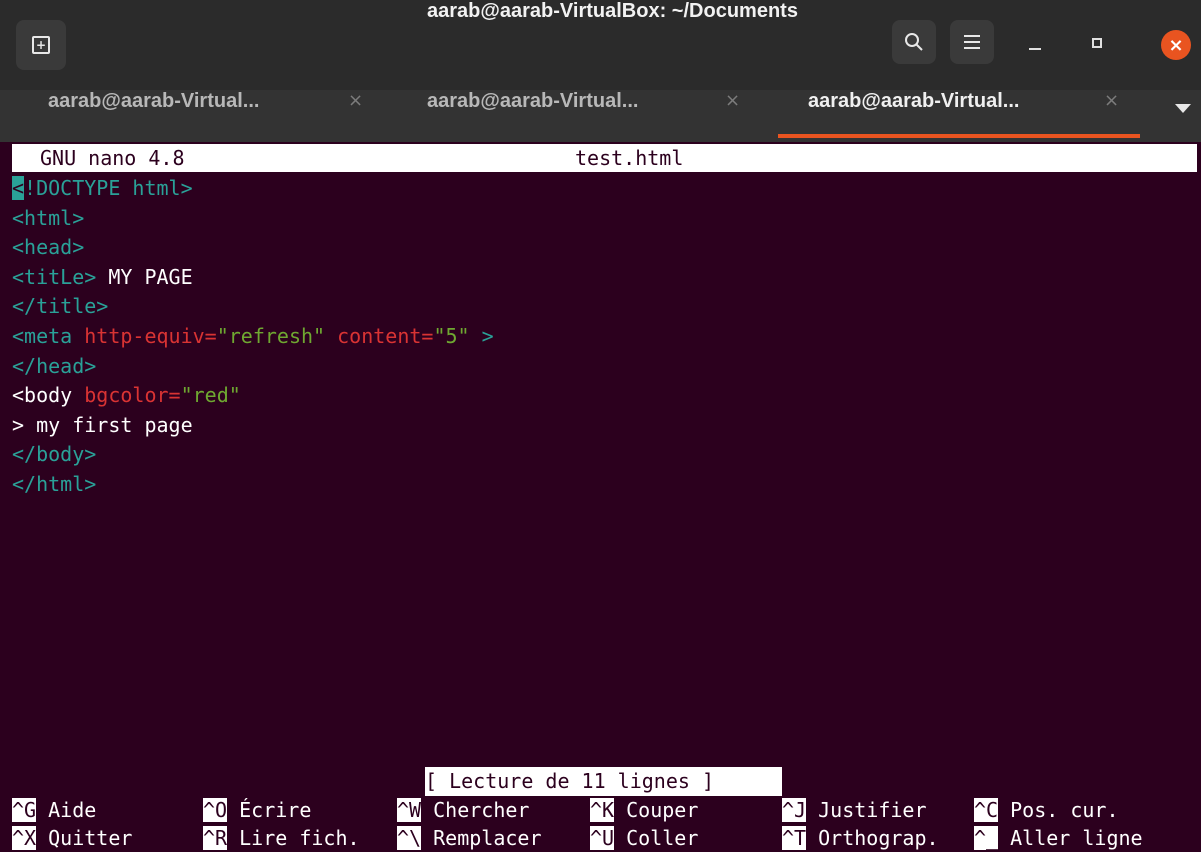 The image size is (1201, 852). I want to click on shortcut-key: ^R, so click(215, 838).